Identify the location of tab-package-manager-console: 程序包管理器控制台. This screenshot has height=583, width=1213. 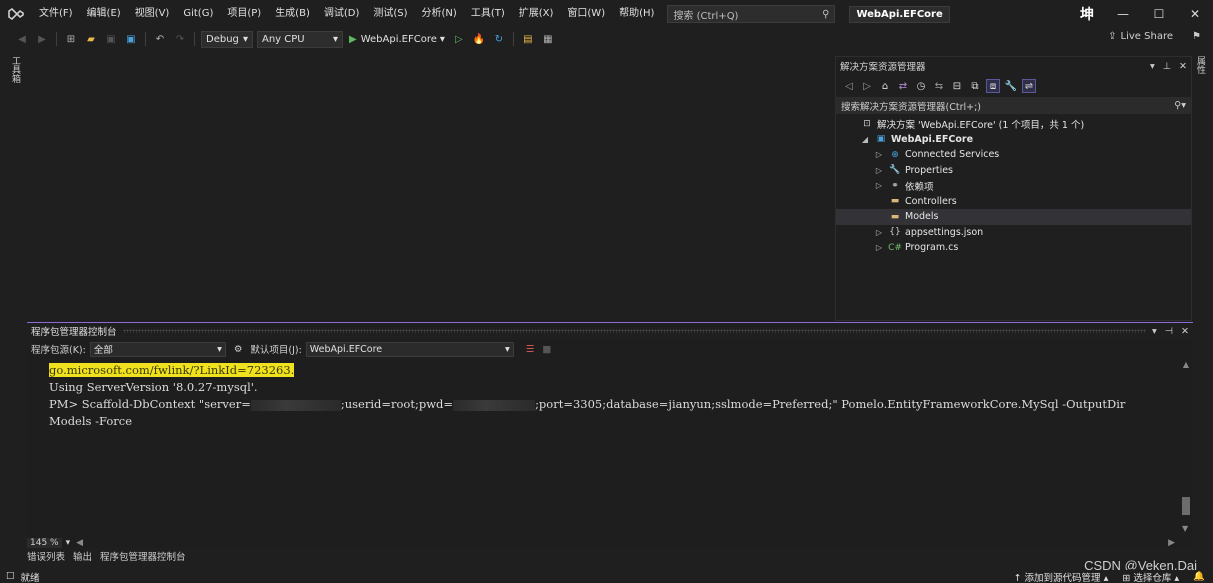
(143, 556).